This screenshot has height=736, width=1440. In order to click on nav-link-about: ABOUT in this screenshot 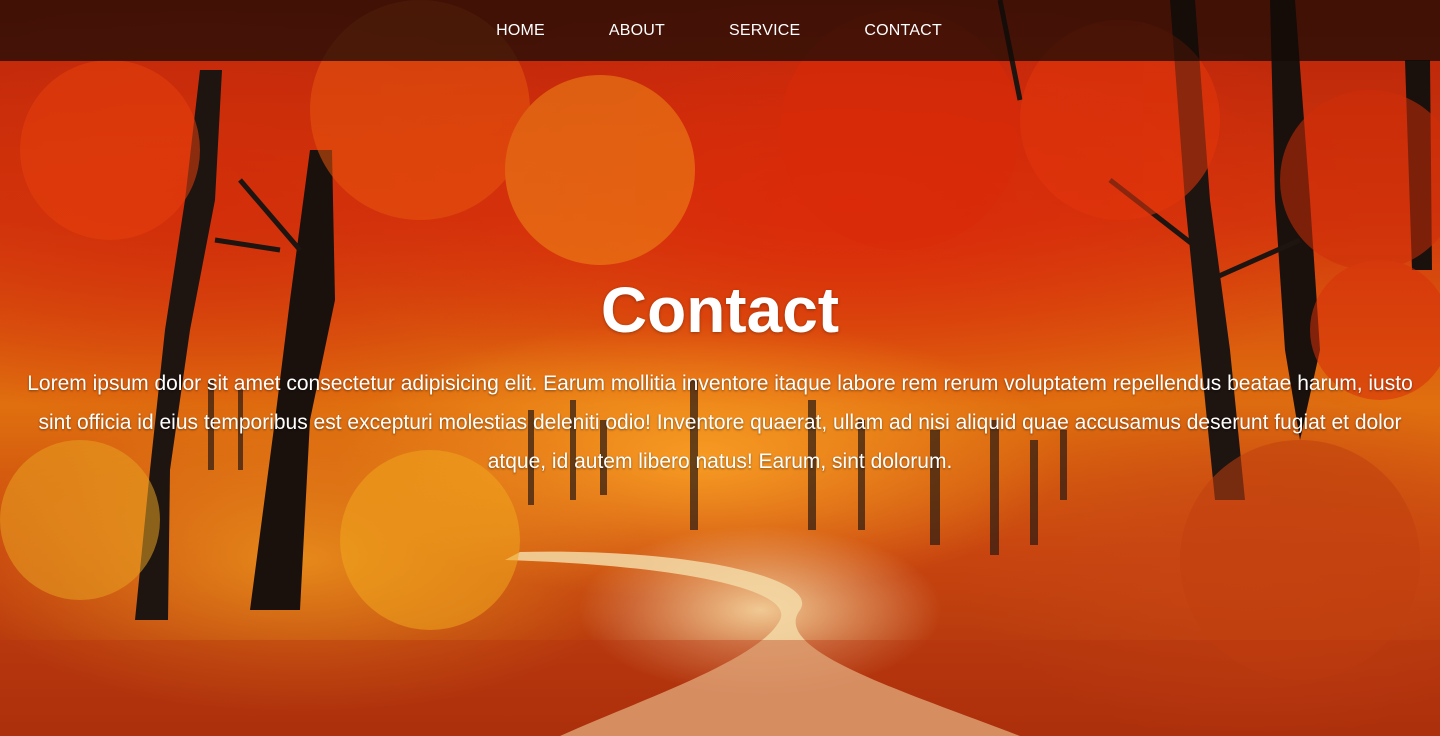, I will do `click(637, 30)`.